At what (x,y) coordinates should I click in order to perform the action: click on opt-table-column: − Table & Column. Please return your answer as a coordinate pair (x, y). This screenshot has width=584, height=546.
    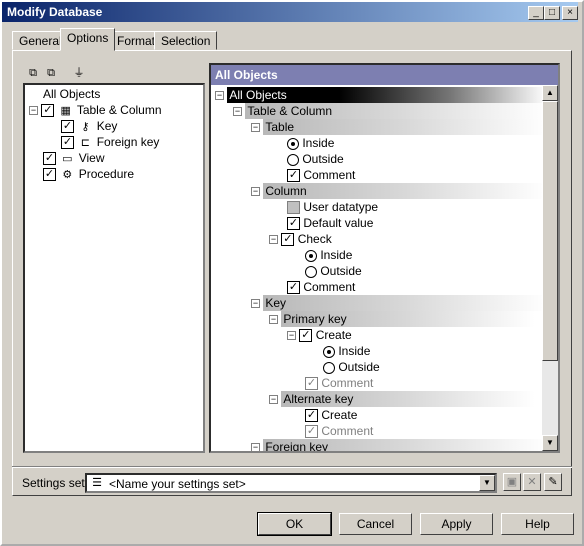
    Looking at the image, I should click on (387, 111).